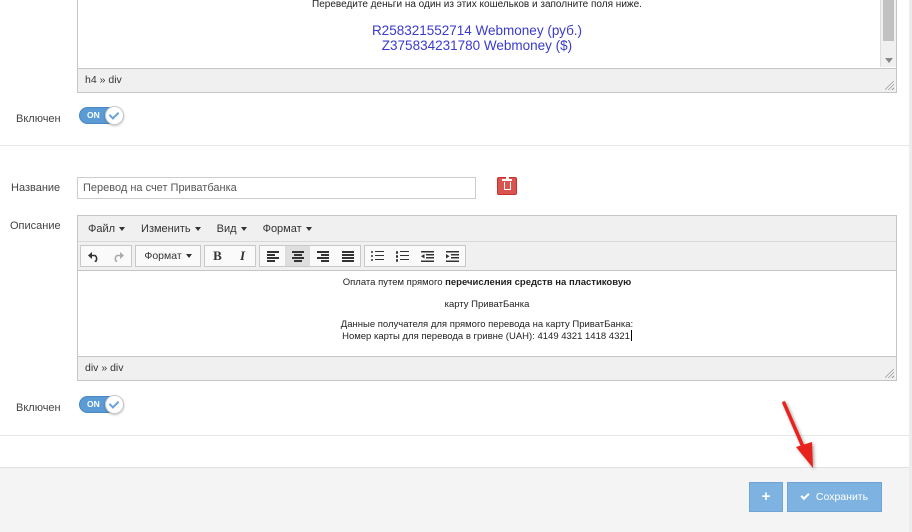  I want to click on plus-icon: +, so click(766, 496).